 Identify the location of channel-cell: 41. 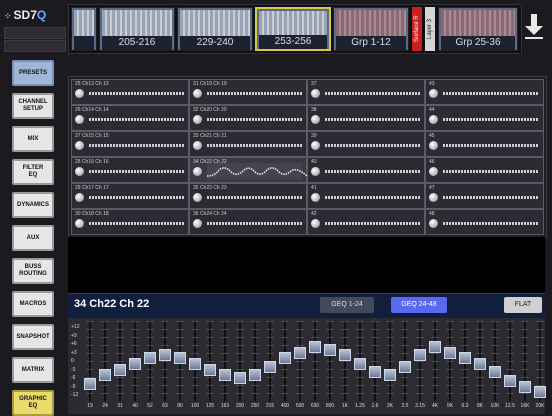
(366, 196).